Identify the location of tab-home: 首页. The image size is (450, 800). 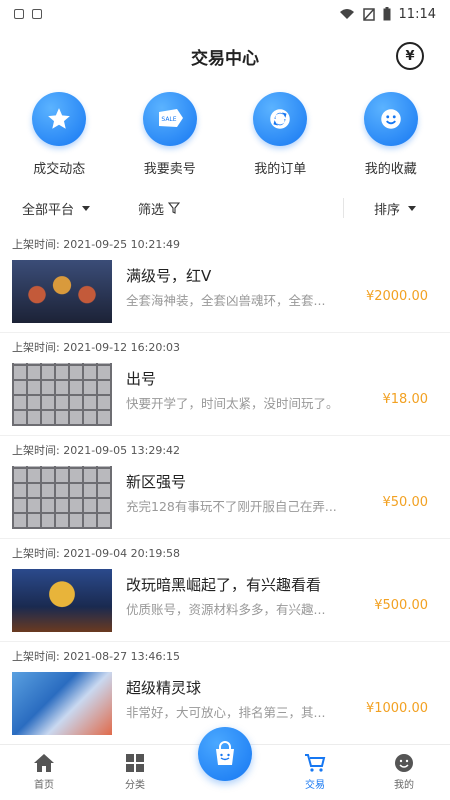
(44, 772).